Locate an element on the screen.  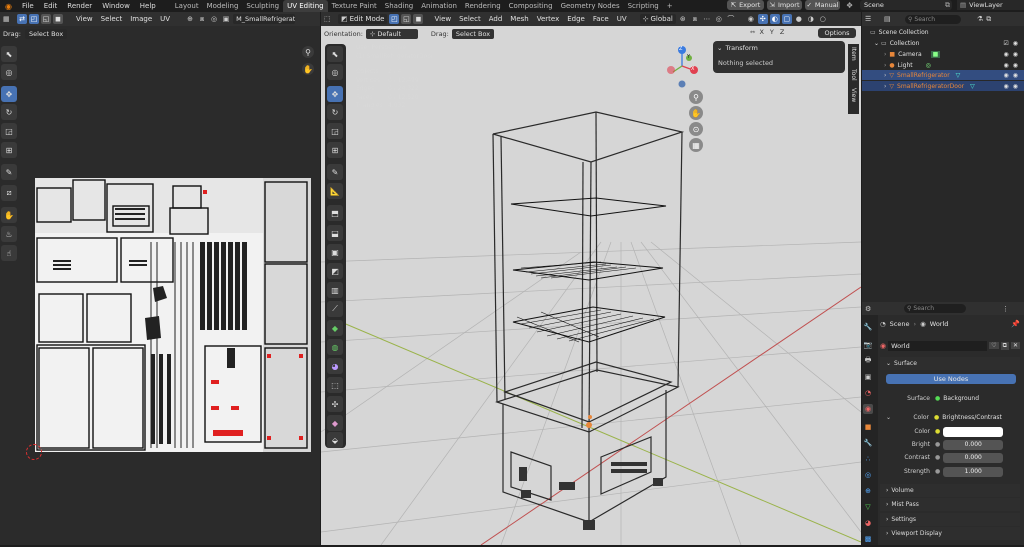
proportional-icon: ◎ is located at coordinates (214, 19).